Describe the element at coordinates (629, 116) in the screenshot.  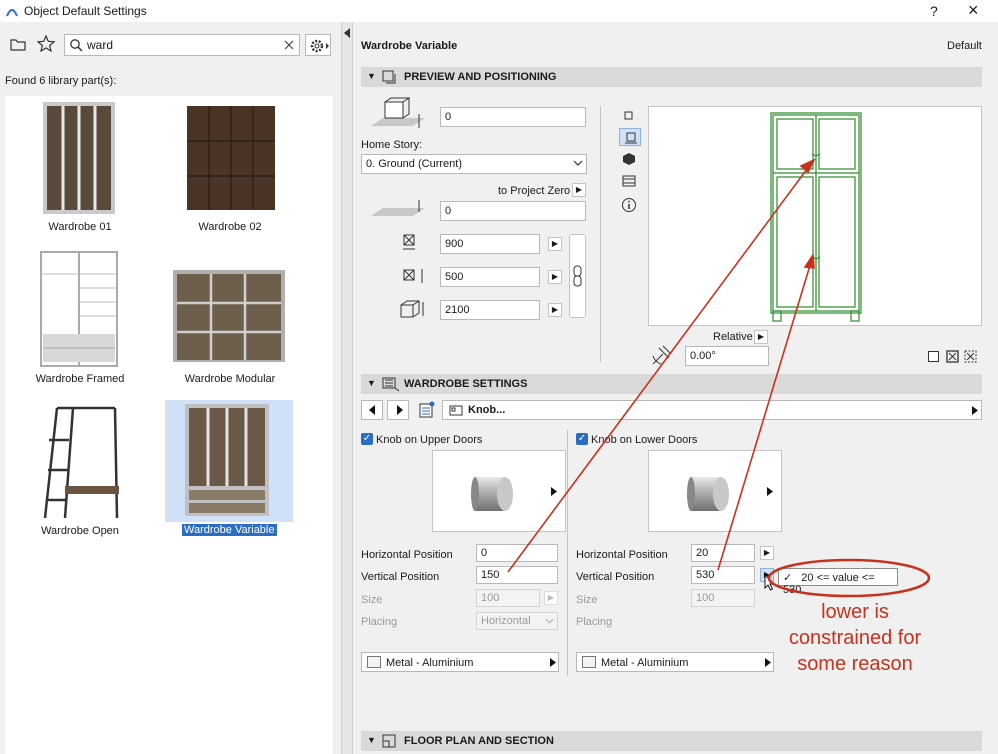
I see `plan-view-icon` at that location.